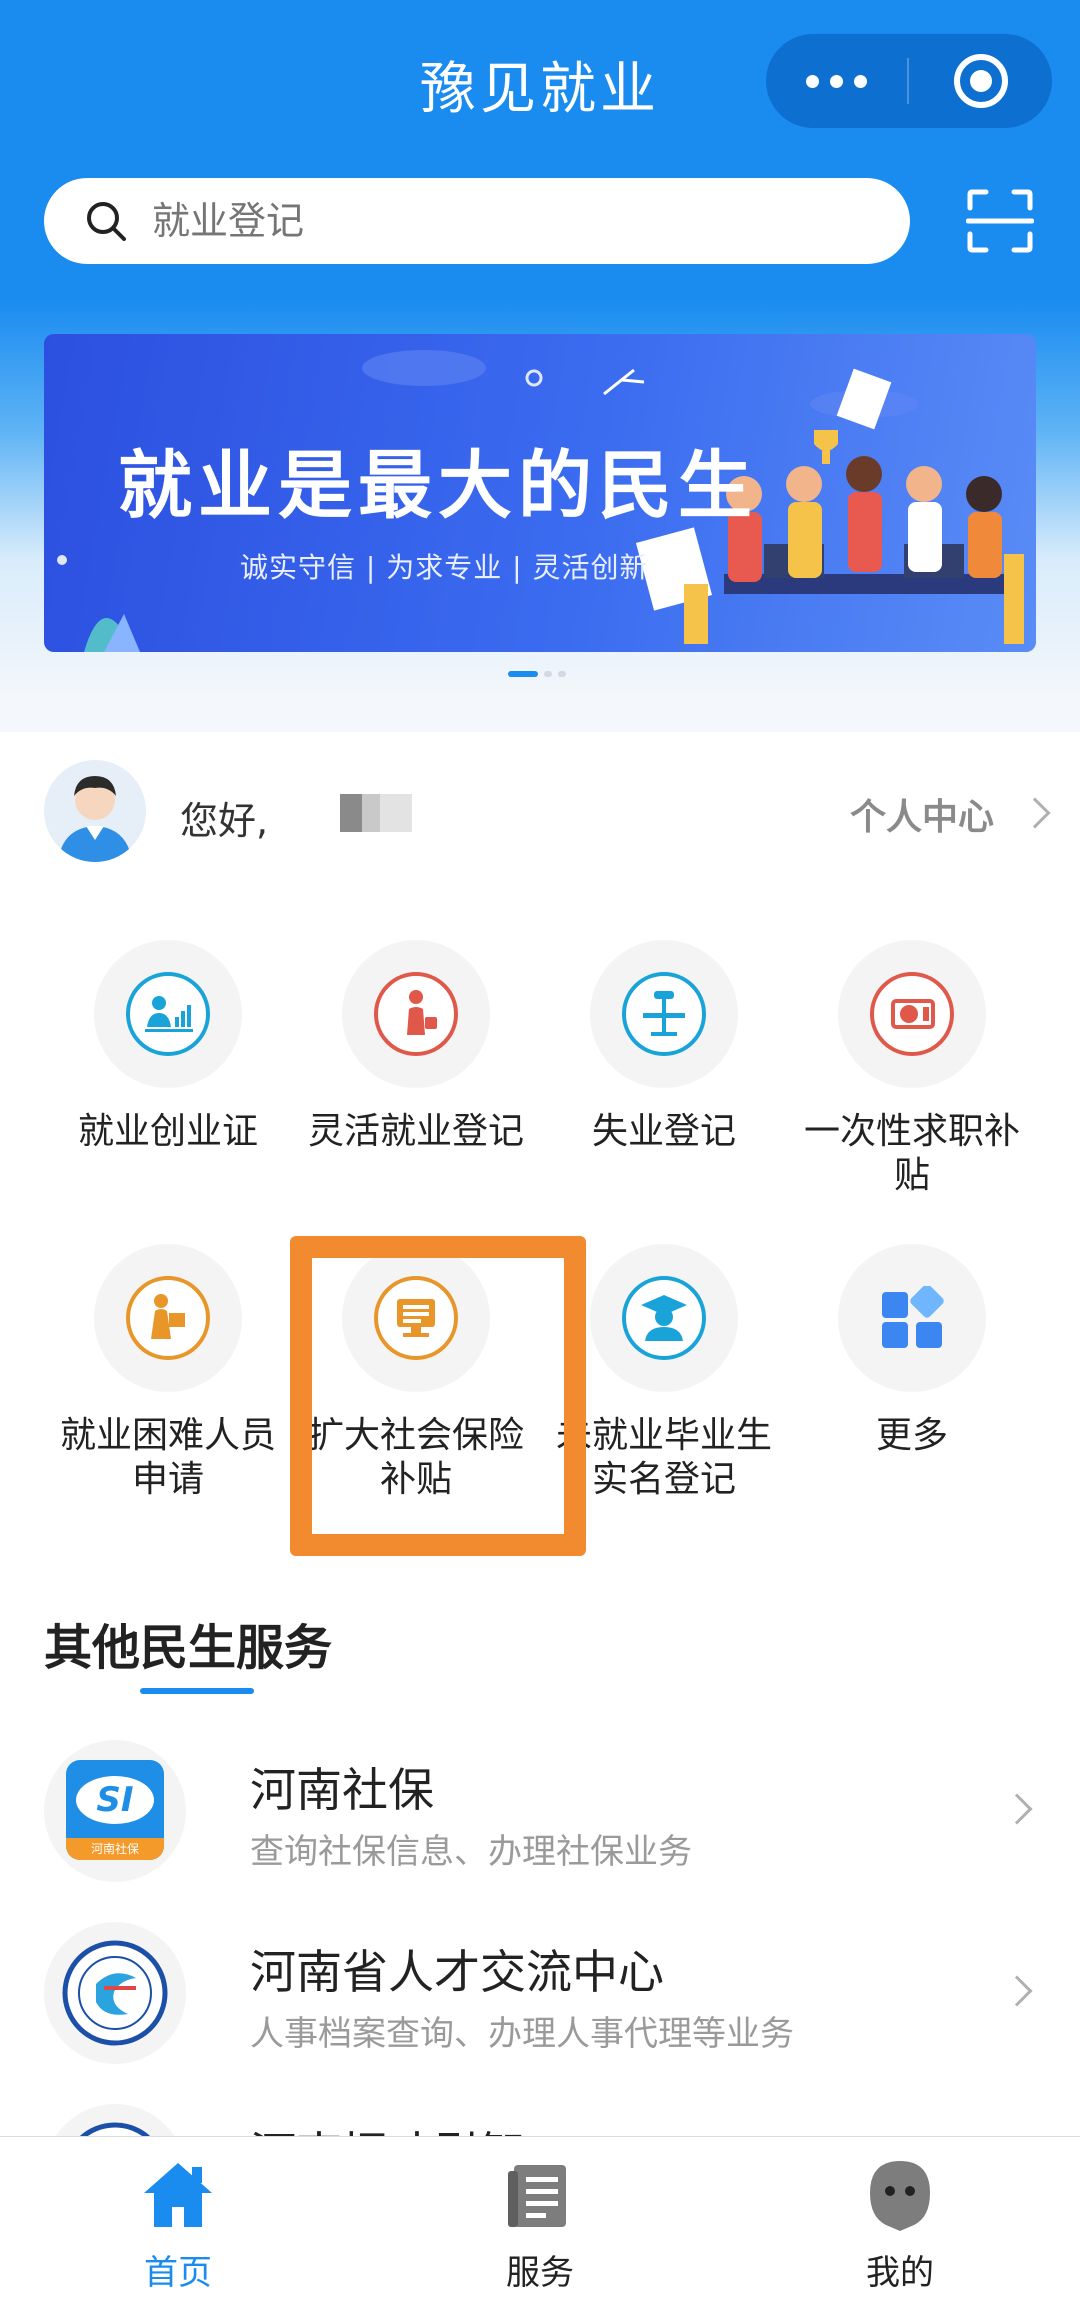 The image size is (1080, 2304). What do you see at coordinates (900, 2196) in the screenshot?
I see `profile-icon` at bounding box center [900, 2196].